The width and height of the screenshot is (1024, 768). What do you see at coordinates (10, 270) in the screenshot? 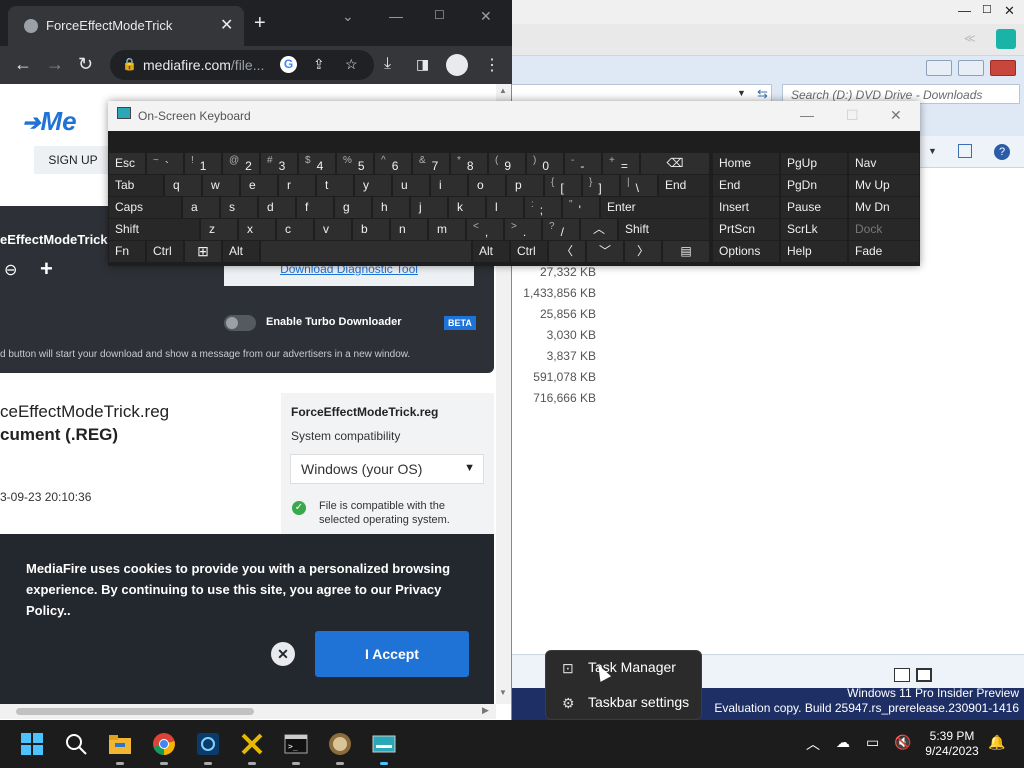
I see `link-icon: ⊖` at bounding box center [10, 270].